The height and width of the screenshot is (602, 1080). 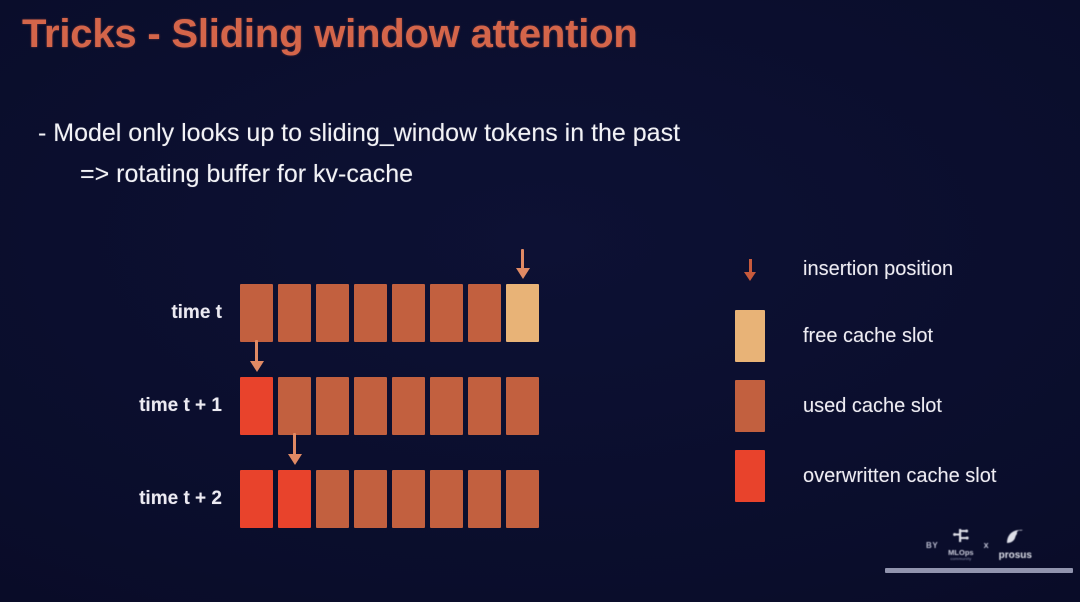 I want to click on footer-branding: BY MLOps community x prosus, so click(x=979, y=552).